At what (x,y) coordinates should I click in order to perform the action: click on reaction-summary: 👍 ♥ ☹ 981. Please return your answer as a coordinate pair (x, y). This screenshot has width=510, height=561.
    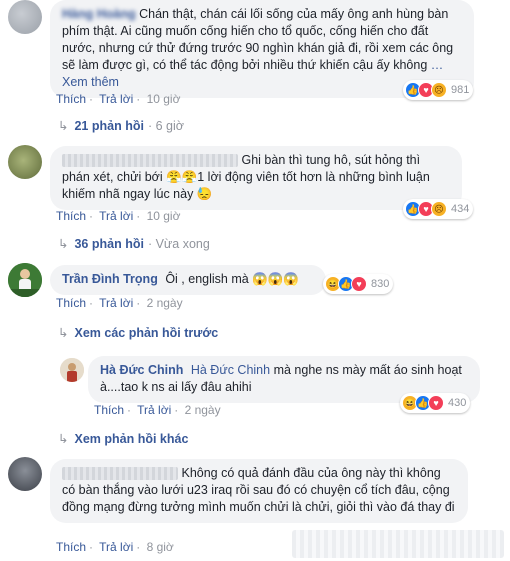
    Looking at the image, I should click on (438, 90).